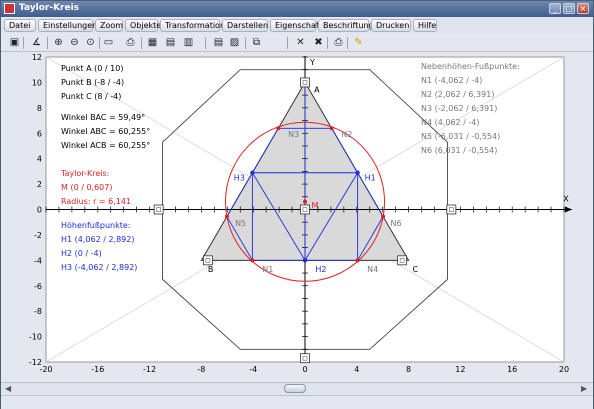  What do you see at coordinates (234, 43) in the screenshot?
I see `chart-icon: ▨` at bounding box center [234, 43].